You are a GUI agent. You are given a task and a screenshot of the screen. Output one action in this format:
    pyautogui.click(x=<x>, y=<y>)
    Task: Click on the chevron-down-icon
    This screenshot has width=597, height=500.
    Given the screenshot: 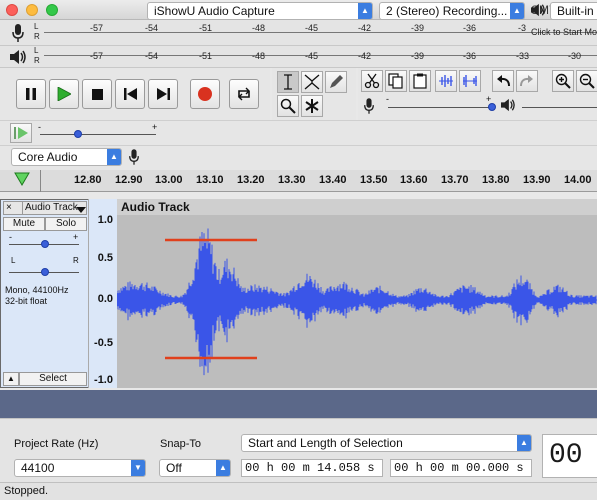 What is the action you would take?
    pyautogui.click(x=81, y=211)
    